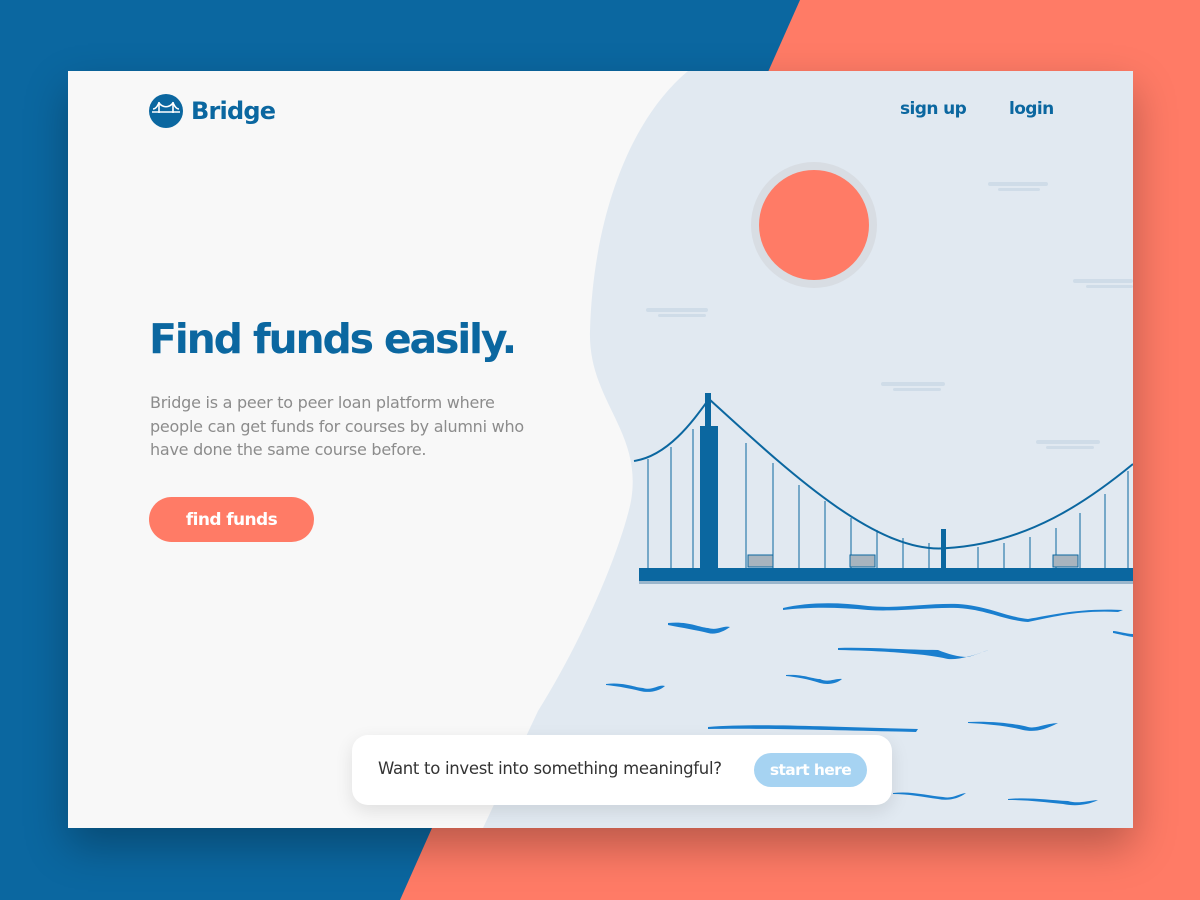 This screenshot has width=1200, height=900. I want to click on sign-up-link: sign up, so click(933, 109).